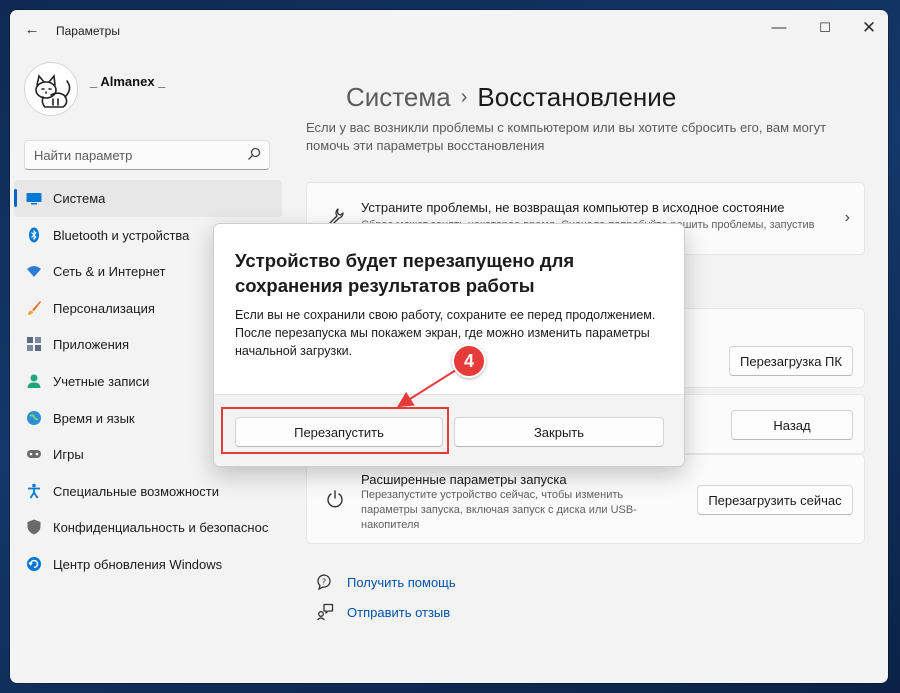  Describe the element at coordinates (121, 235) in the screenshot. I see `sidebar-item-label: Bluetooth и устройства` at that location.